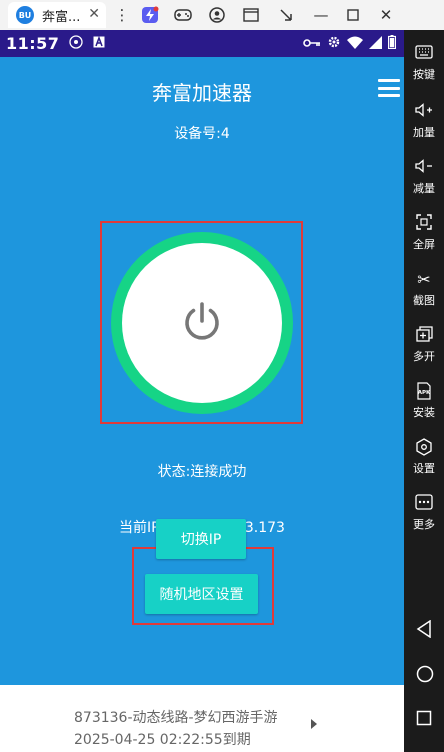  I want to click on status-right-icons, so click(350, 44).